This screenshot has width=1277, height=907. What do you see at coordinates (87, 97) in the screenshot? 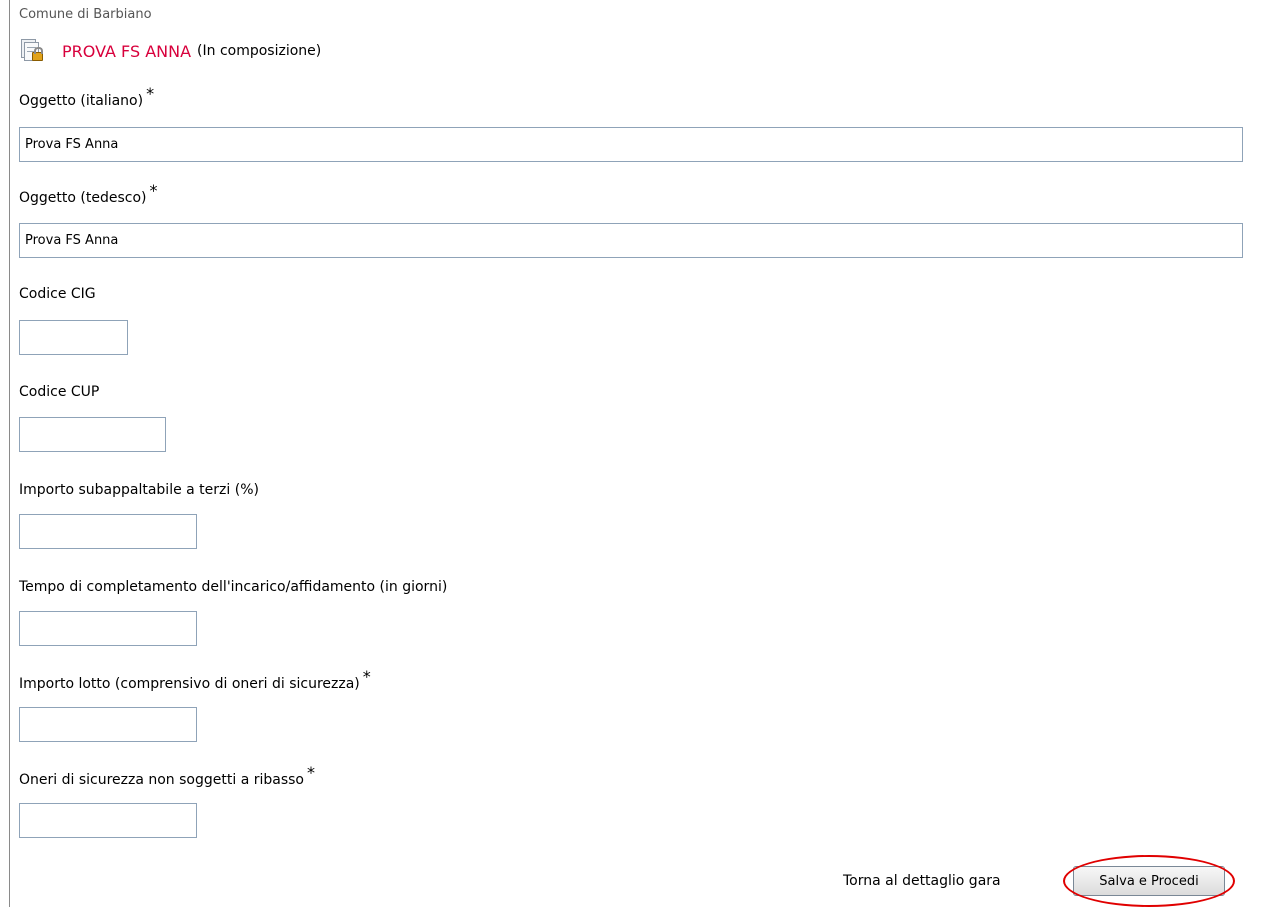
I see `oggetto-italiano-label: Oggetto (italiano) *` at bounding box center [87, 97].